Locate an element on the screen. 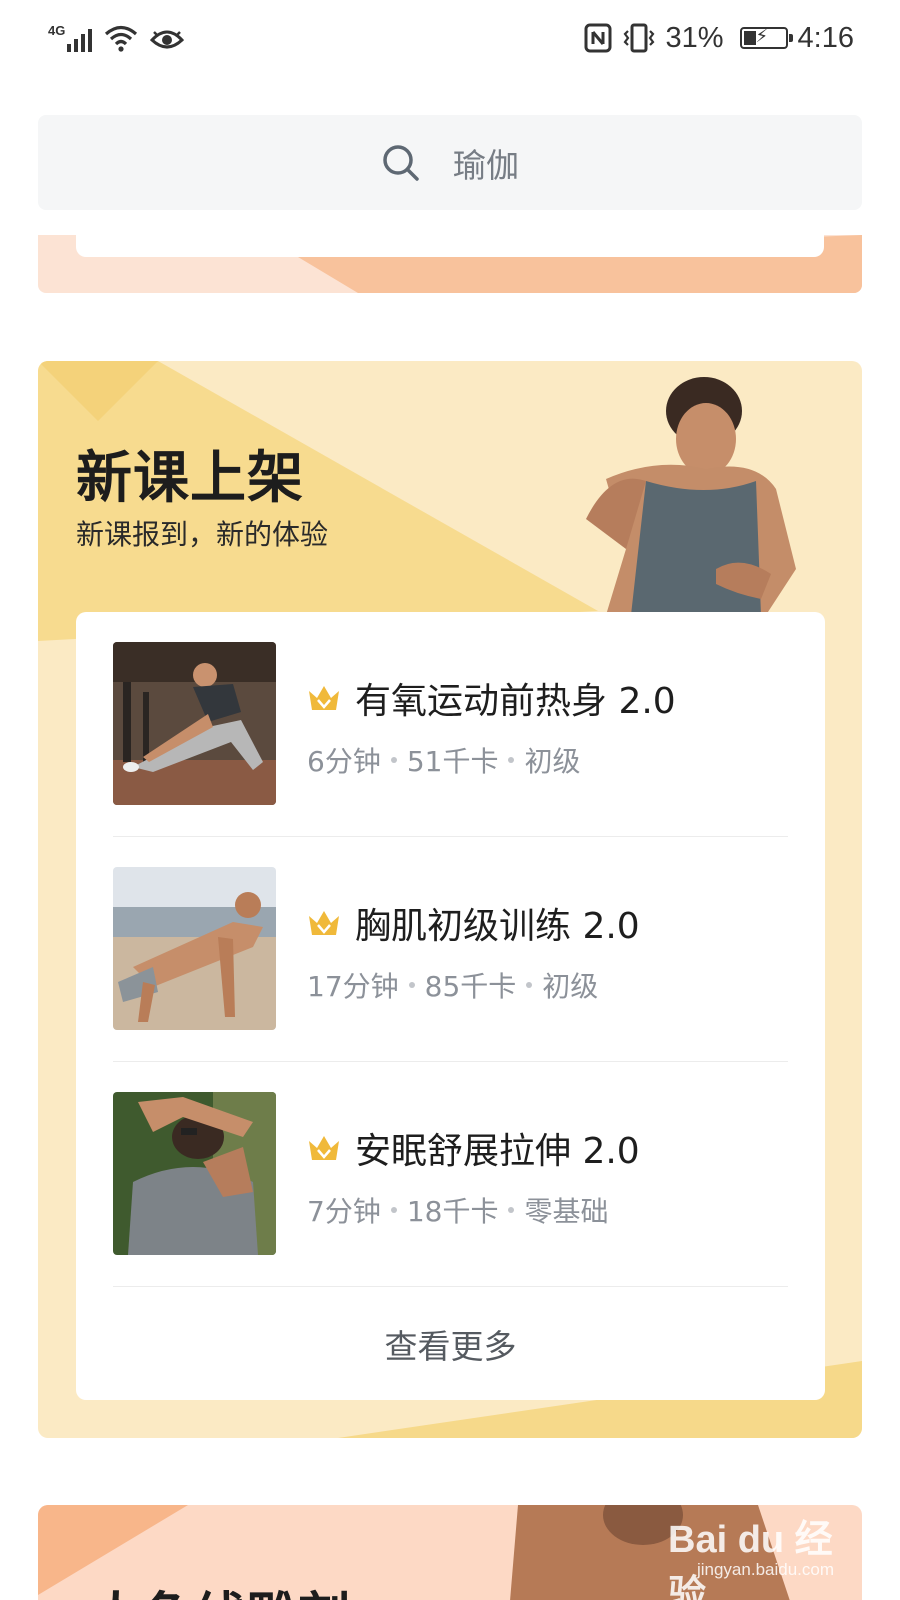 This screenshot has height=1600, width=900. signal-icon is located at coordinates (80, 39).